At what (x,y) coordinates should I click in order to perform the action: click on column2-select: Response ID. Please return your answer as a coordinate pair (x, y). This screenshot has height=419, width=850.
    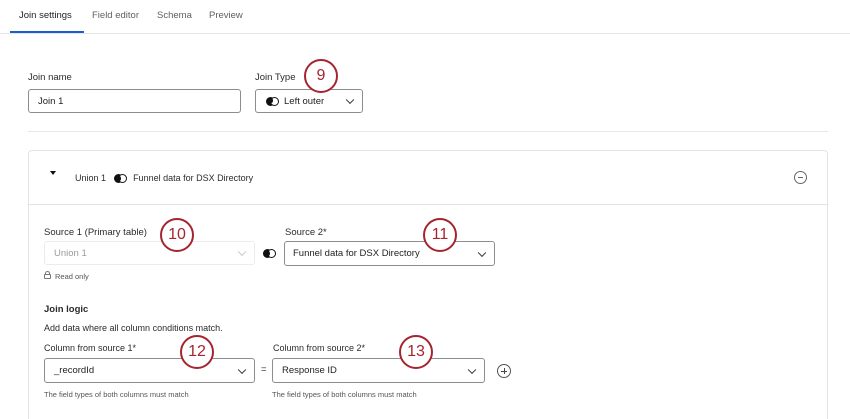
    Looking at the image, I should click on (378, 370).